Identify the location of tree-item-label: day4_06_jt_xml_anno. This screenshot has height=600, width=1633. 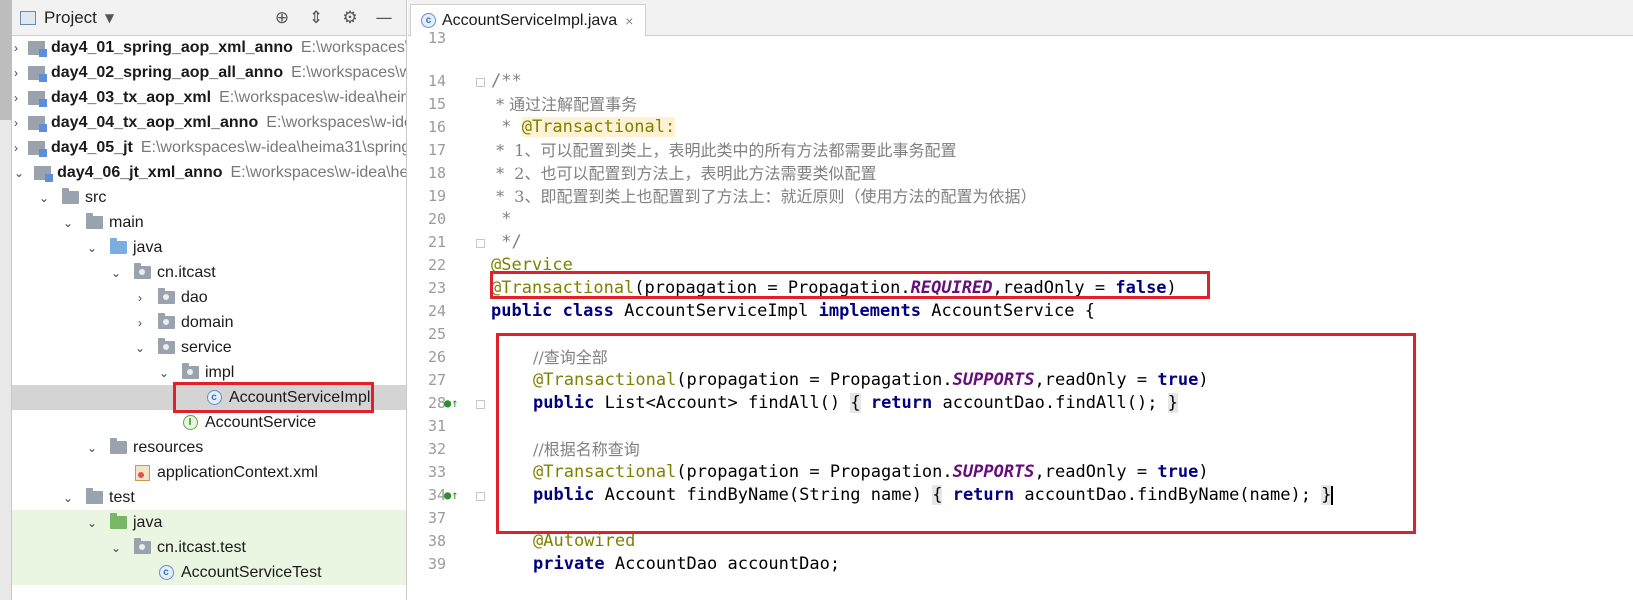
(140, 172).